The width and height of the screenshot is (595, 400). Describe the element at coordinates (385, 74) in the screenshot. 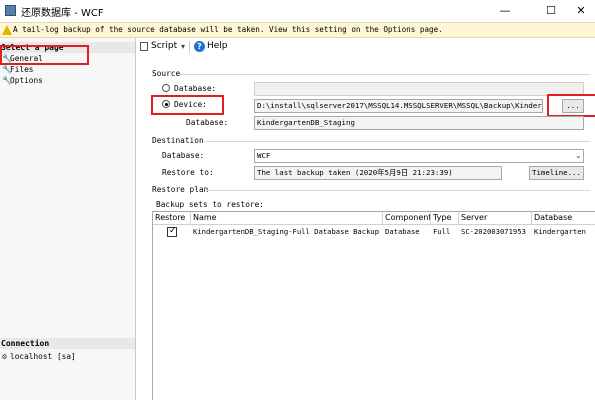

I see `source-divider` at that location.